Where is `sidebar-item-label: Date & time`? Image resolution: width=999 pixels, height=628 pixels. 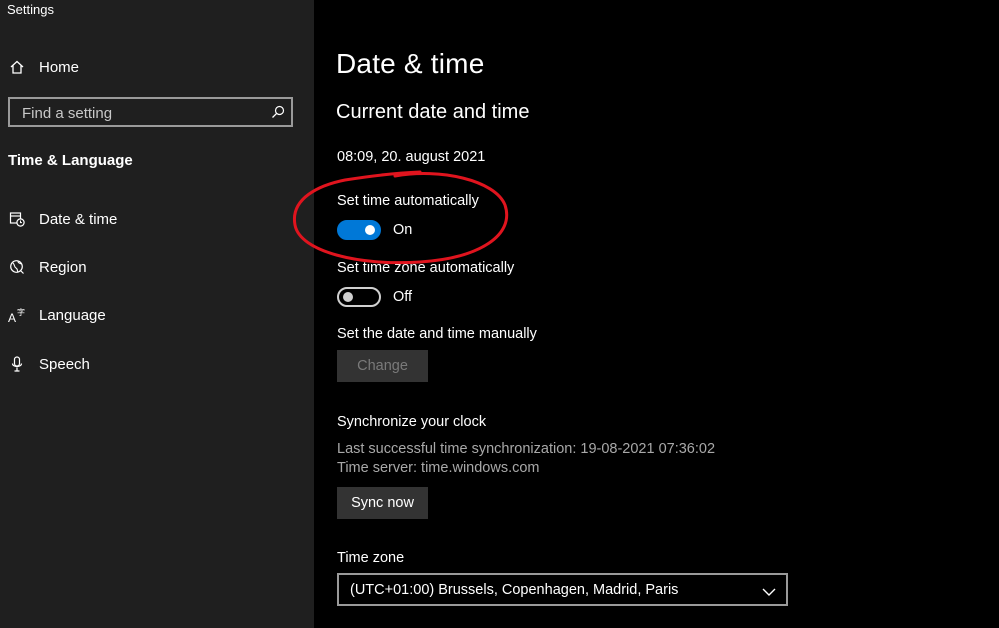
sidebar-item-label: Date & time is located at coordinates (78, 219).